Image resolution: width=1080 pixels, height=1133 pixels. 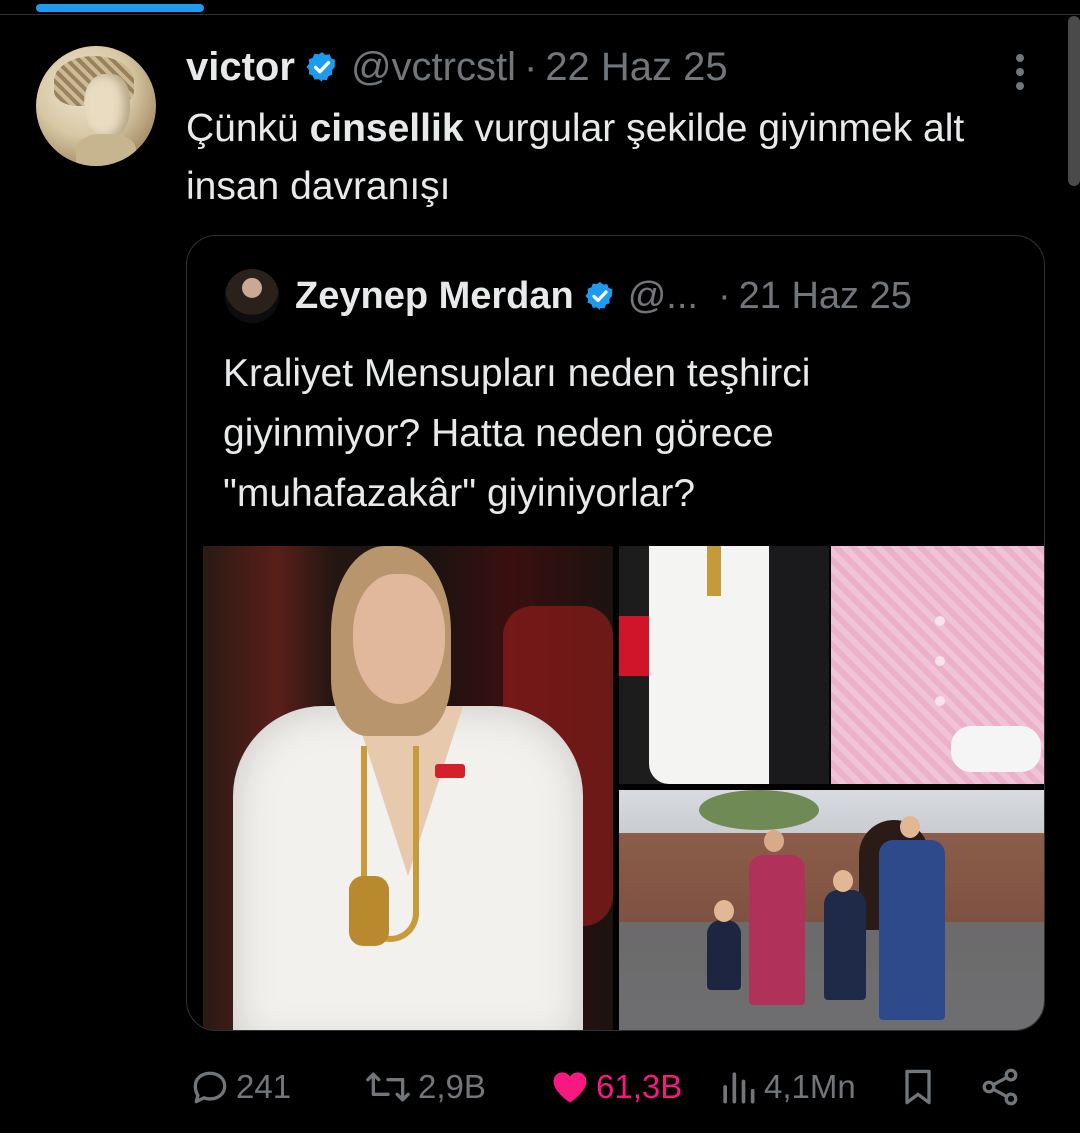 What do you see at coordinates (252, 296) in the screenshot?
I see `quoted-avatar` at bounding box center [252, 296].